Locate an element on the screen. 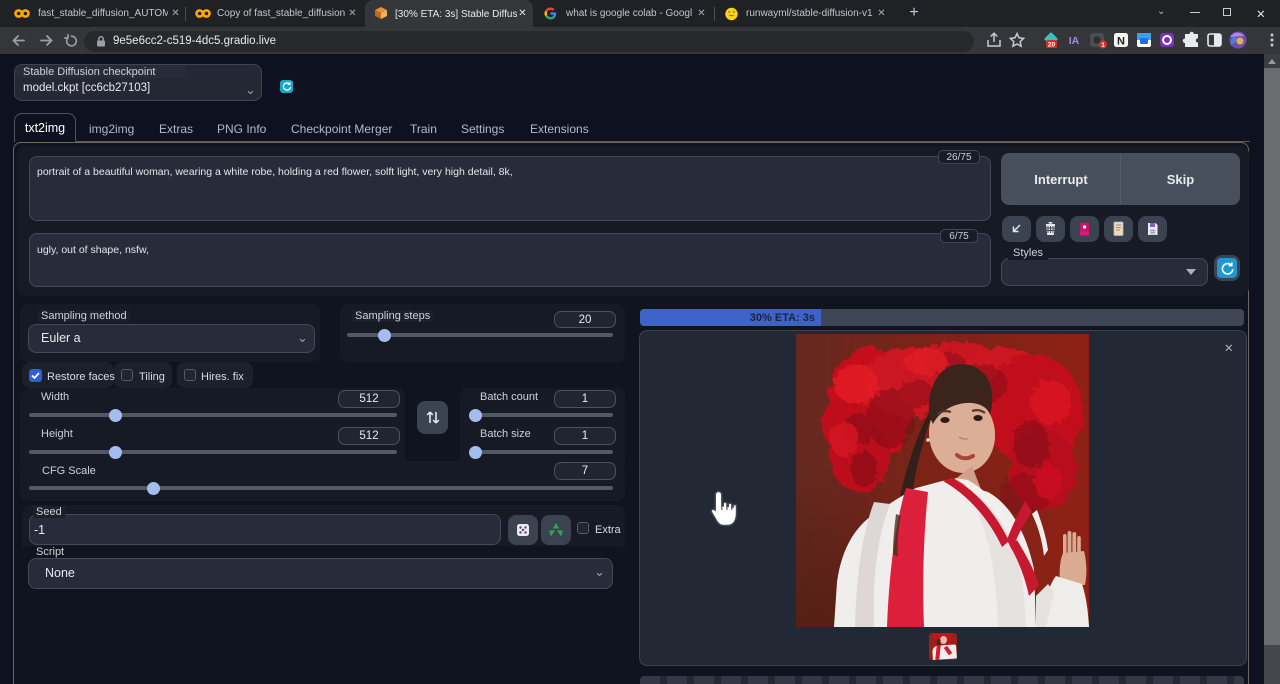 The width and height of the screenshot is (1280, 684). svg-text: N is located at coordinates (1121, 42).